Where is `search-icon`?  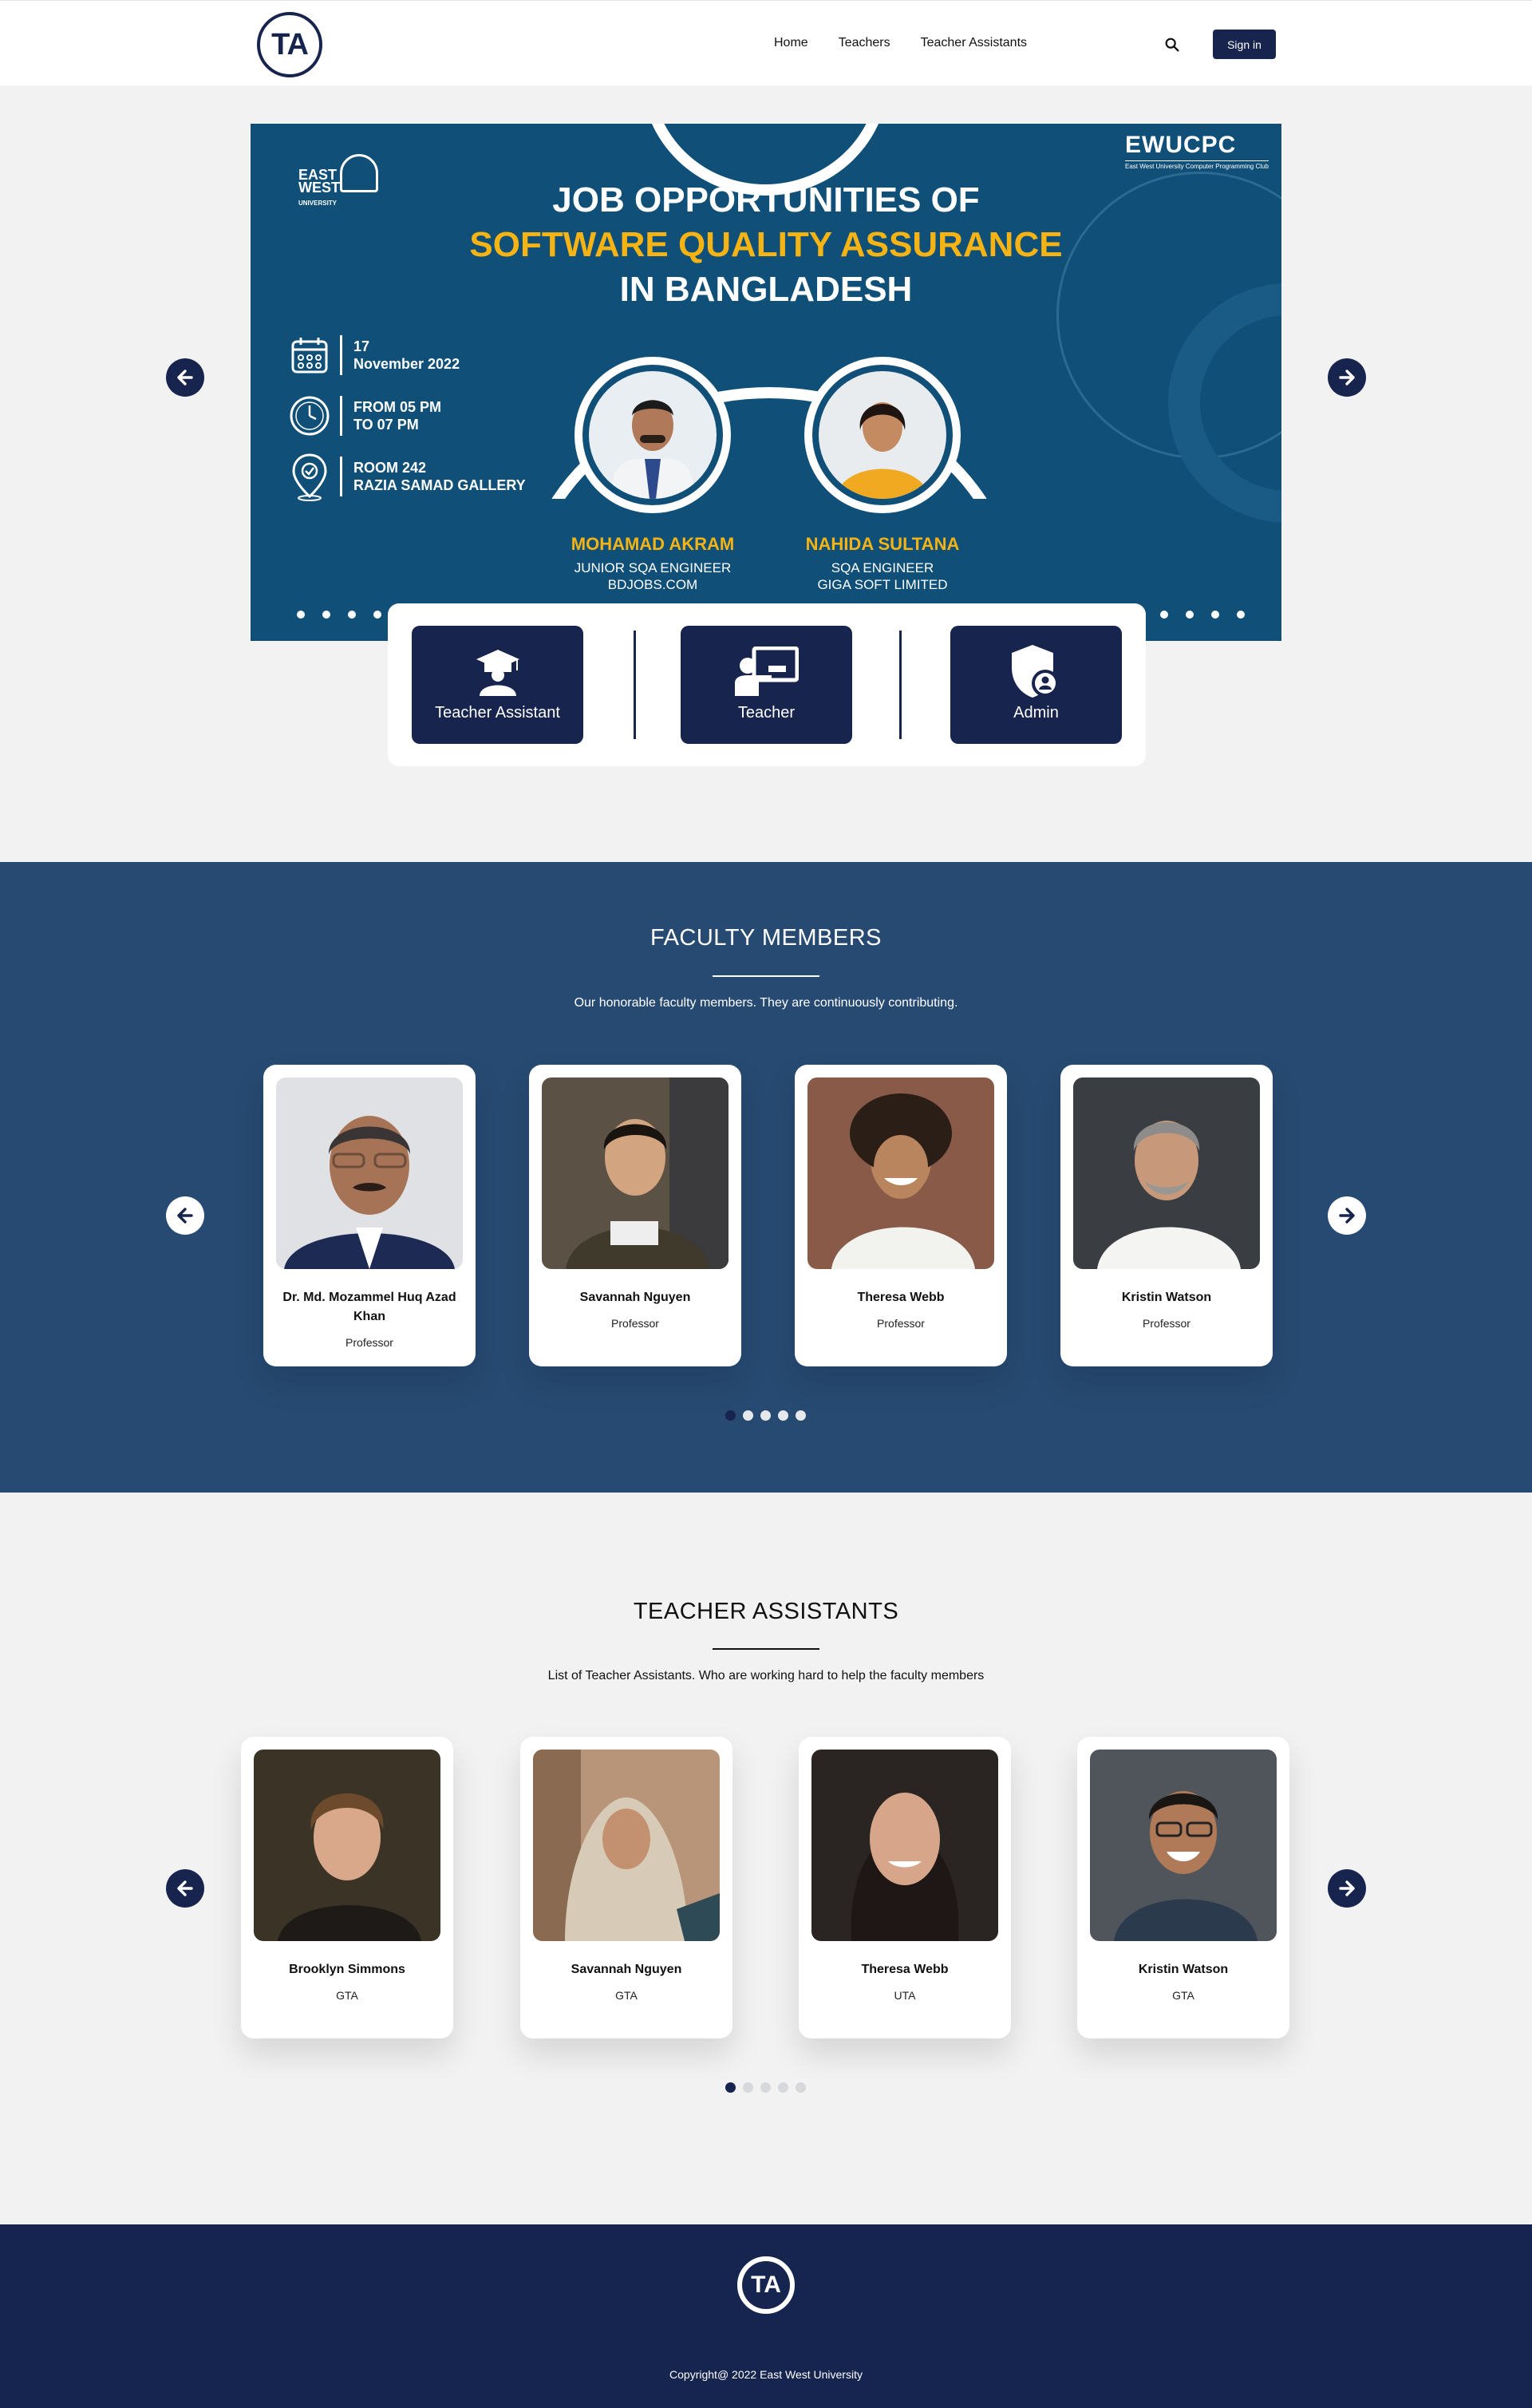
search-icon is located at coordinates (1172, 44).